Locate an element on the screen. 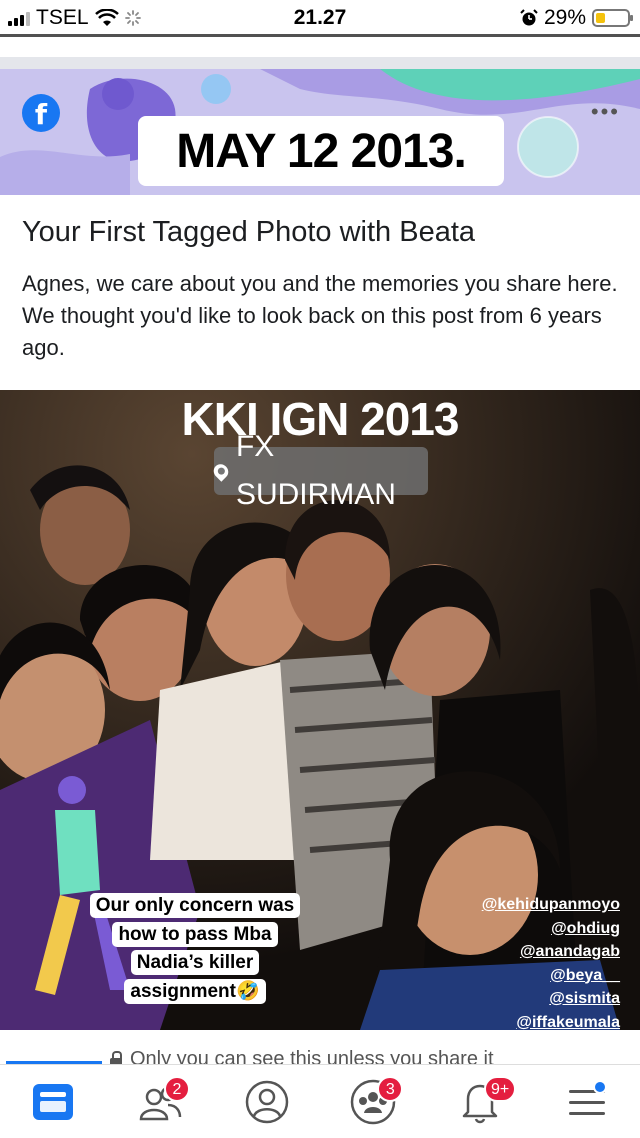 Image resolution: width=640 pixels, height=1138 pixels. tab-menu is located at coordinates (587, 1102).